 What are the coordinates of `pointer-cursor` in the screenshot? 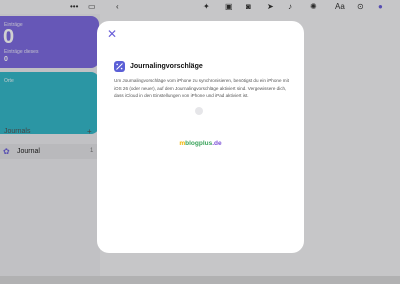 It's located at (199, 111).